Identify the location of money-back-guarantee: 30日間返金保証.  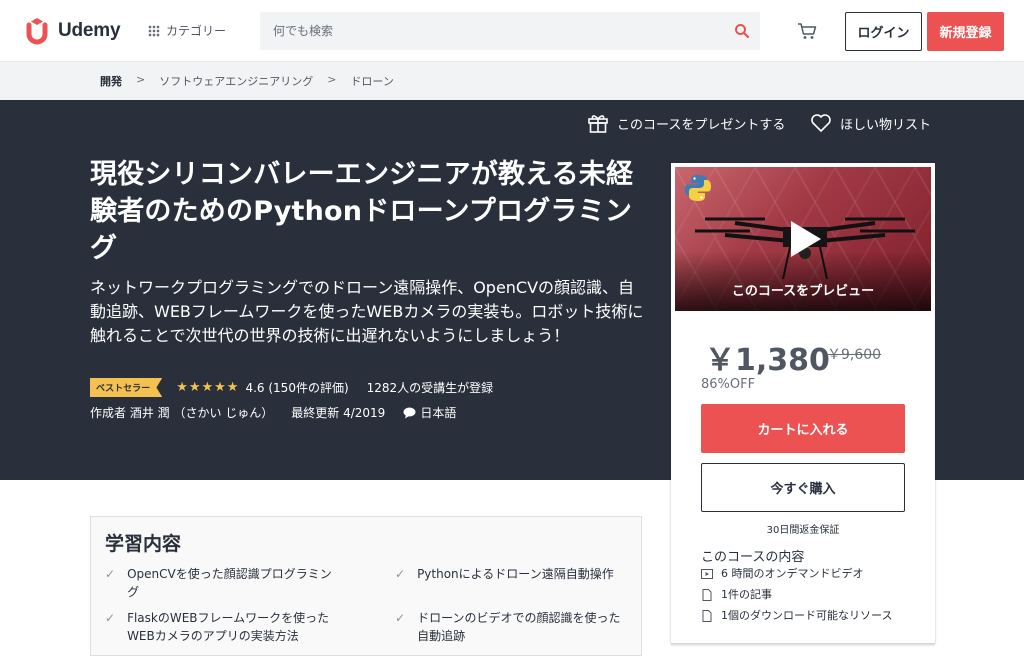
(803, 530).